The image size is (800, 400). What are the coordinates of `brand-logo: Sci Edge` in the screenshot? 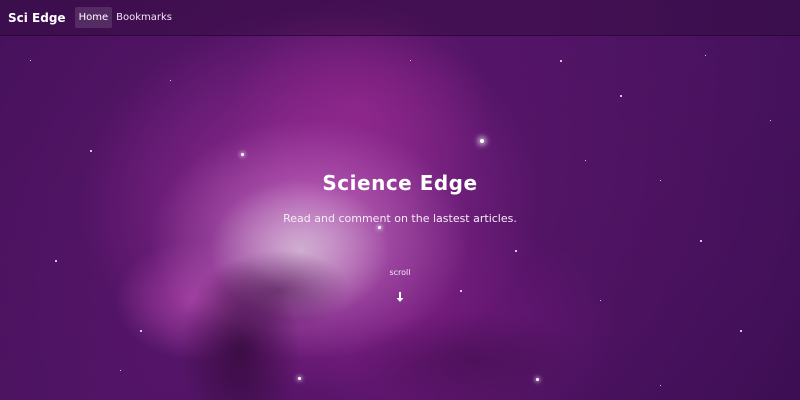 It's located at (37, 18).